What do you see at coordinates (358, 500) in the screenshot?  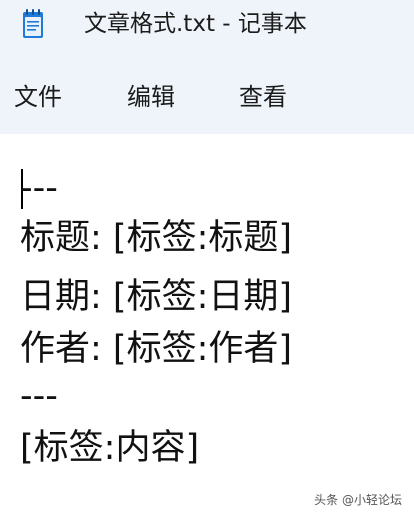 I see `watermark: 头条 @小轻论坛` at bounding box center [358, 500].